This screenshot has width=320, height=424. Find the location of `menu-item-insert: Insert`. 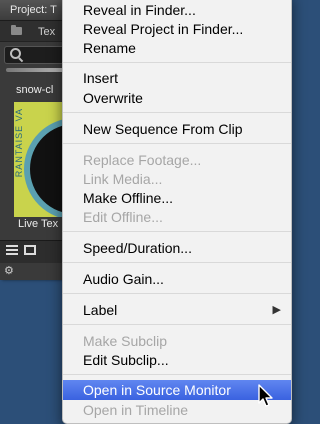

menu-item-insert: Insert is located at coordinates (177, 78).